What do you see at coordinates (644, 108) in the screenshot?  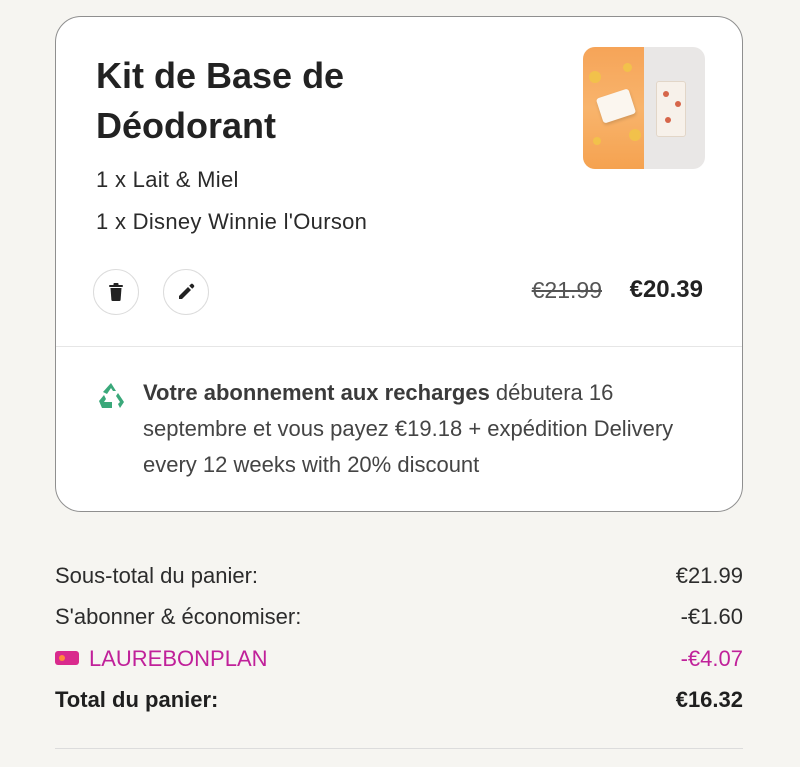 I see `product-thumbnail` at bounding box center [644, 108].